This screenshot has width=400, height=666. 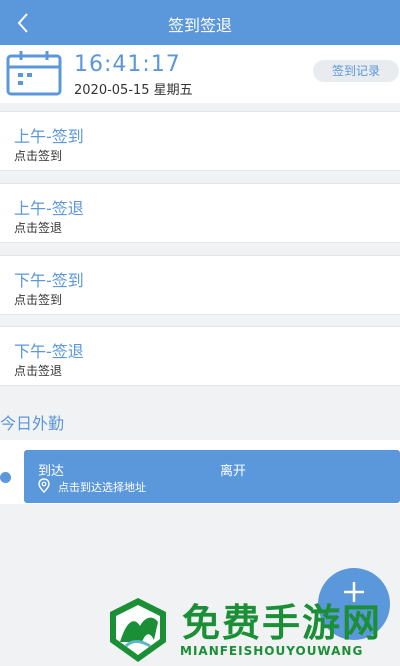 What do you see at coordinates (200, 356) in the screenshot?
I see `afternoon-sign-out-card: 下午-签退 点击签退` at bounding box center [200, 356].